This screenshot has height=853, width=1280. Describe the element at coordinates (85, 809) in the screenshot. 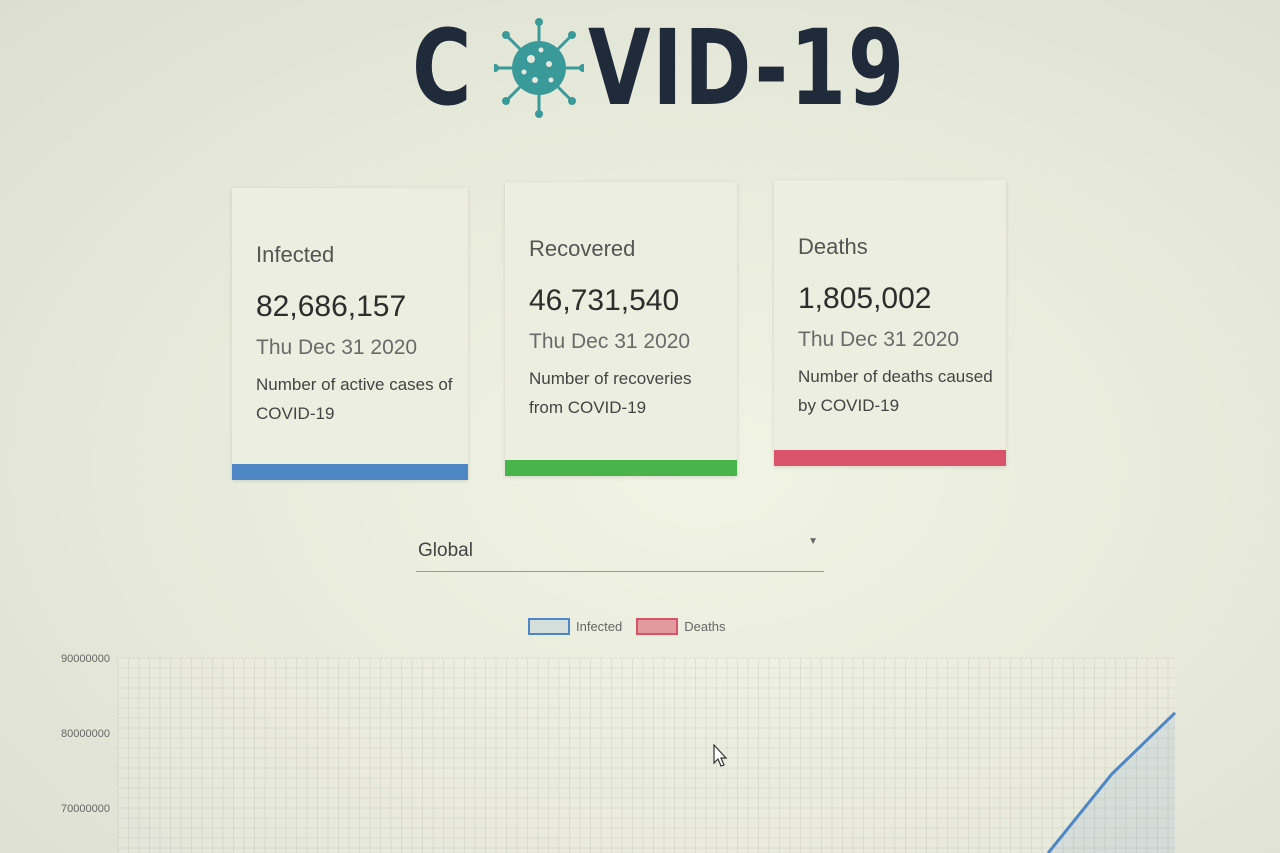

I see `y-tick-label: 70000000` at that location.